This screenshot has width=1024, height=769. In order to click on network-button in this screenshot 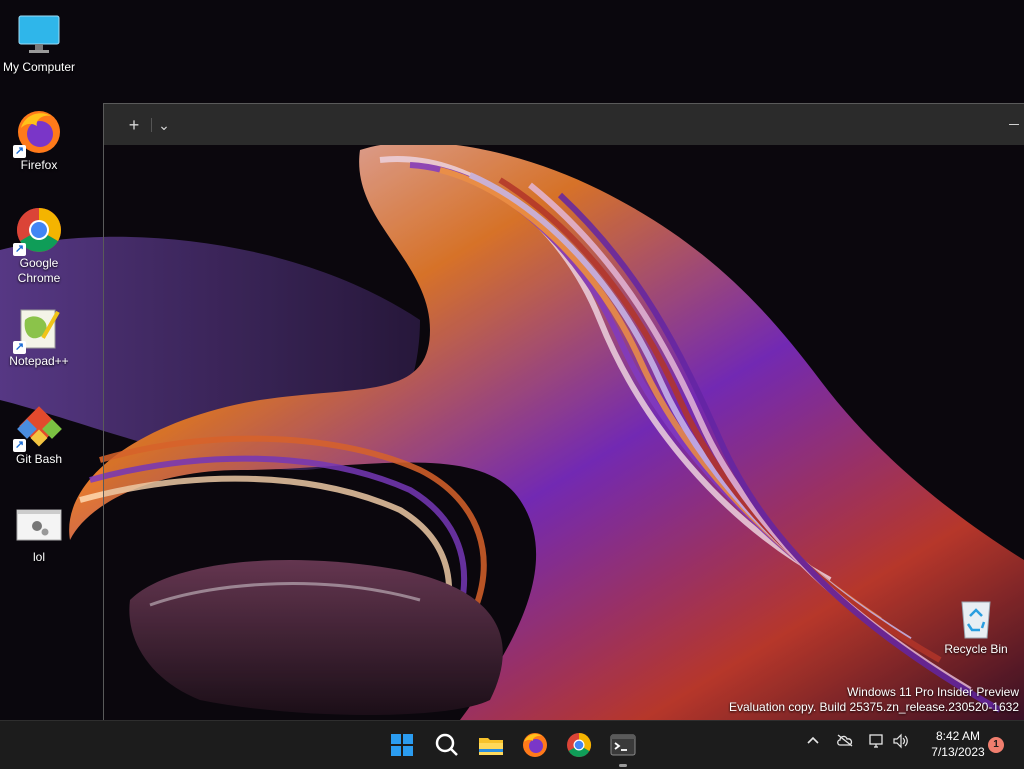, I will do `click(877, 742)`.